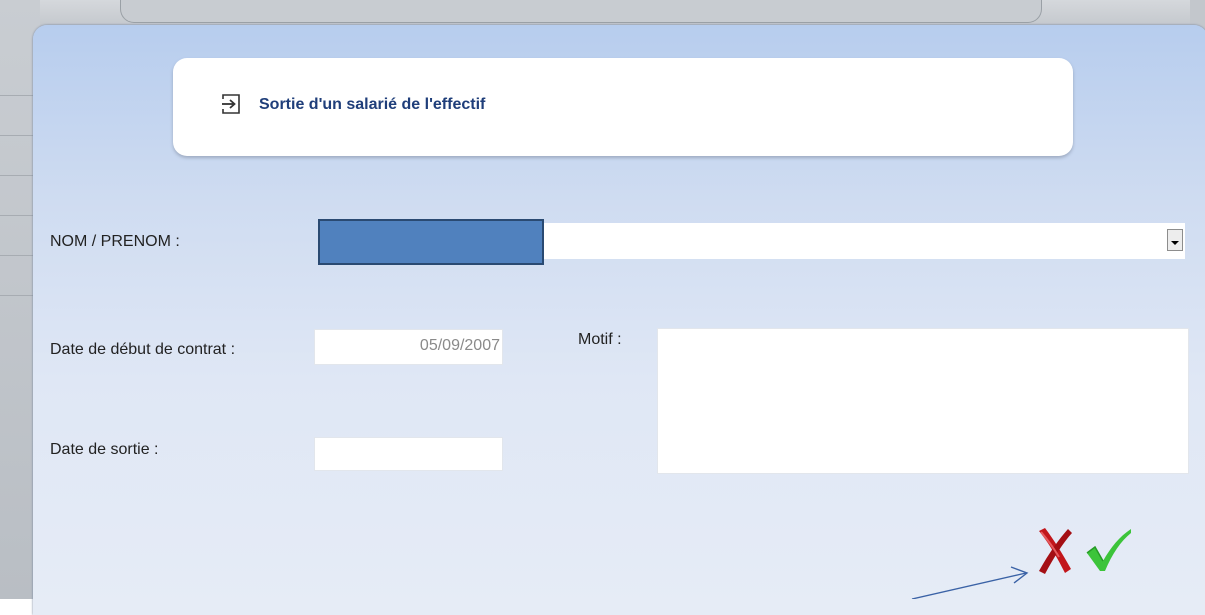 The image size is (1205, 615). Describe the element at coordinates (408, 347) in the screenshot. I see `contract-start-field: 05/09/2007` at that location.